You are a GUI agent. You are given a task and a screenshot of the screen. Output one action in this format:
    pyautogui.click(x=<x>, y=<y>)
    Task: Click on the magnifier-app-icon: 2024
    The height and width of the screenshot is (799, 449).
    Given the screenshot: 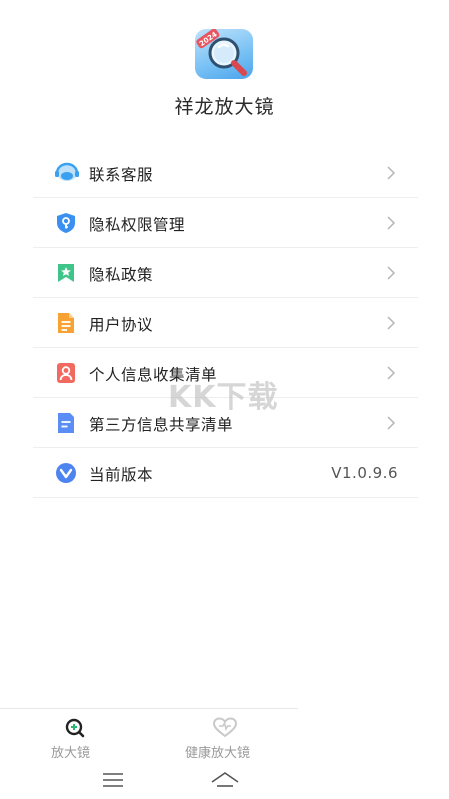 What is the action you would take?
    pyautogui.click(x=224, y=54)
    